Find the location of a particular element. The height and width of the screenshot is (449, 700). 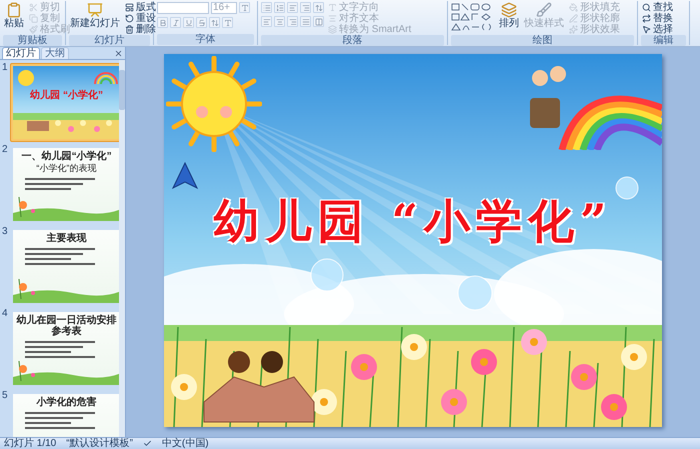

slide-number: 1 is located at coordinates (5, 69).